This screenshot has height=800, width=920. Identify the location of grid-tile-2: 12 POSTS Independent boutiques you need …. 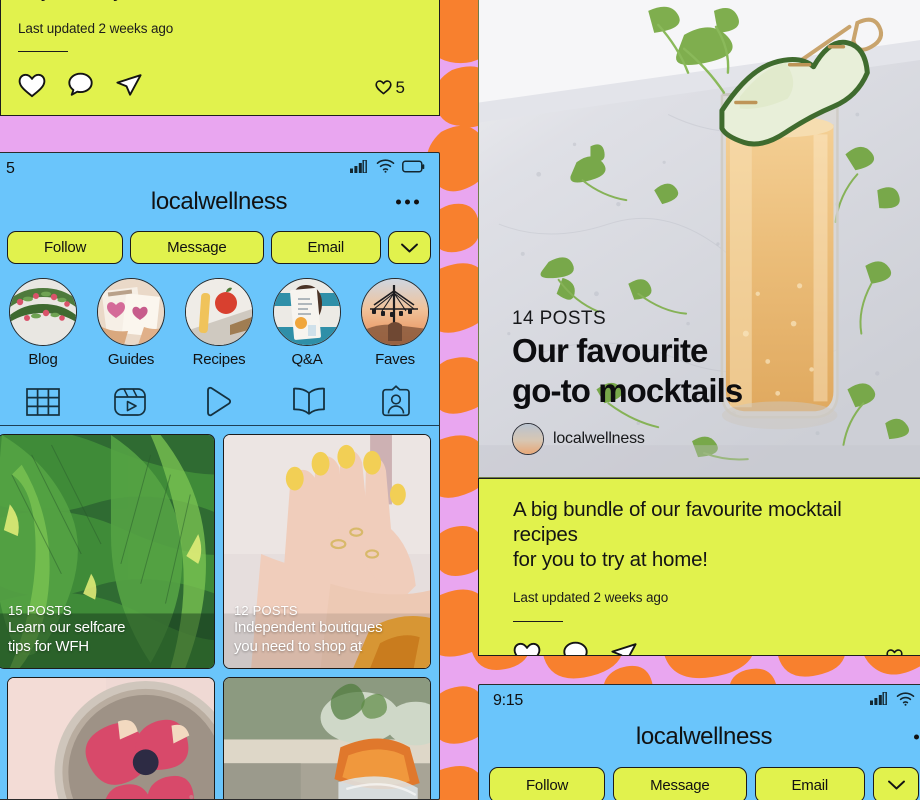
(327, 551).